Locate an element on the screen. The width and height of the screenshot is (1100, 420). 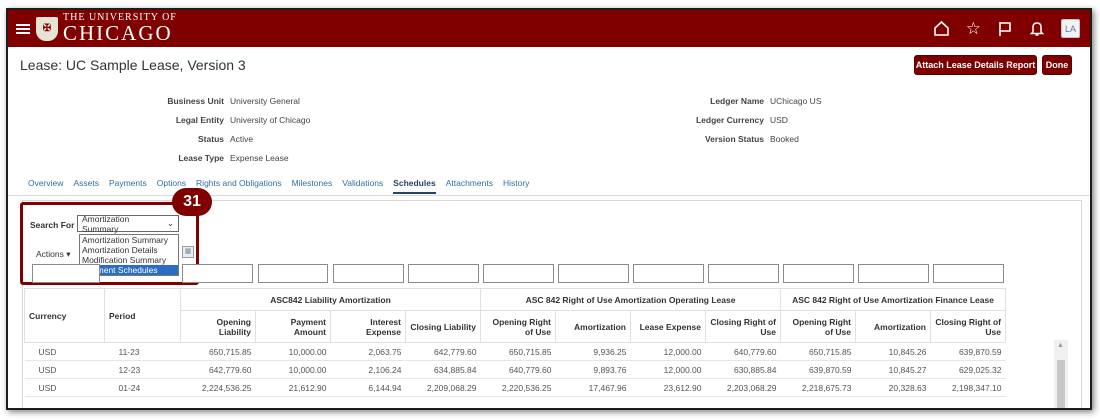
scroll-up-icon: ▲ is located at coordinates (1060, 345).